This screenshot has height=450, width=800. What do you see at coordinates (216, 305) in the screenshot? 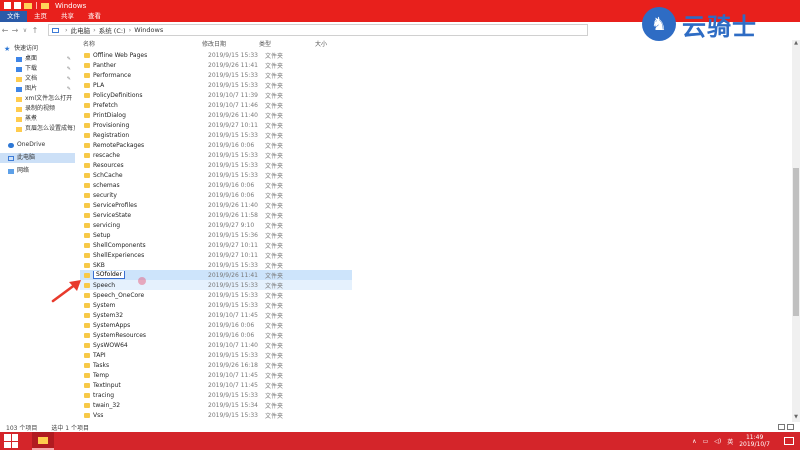
I see `table-row: System 2019/9/15 15:33 文件夹` at bounding box center [216, 305].